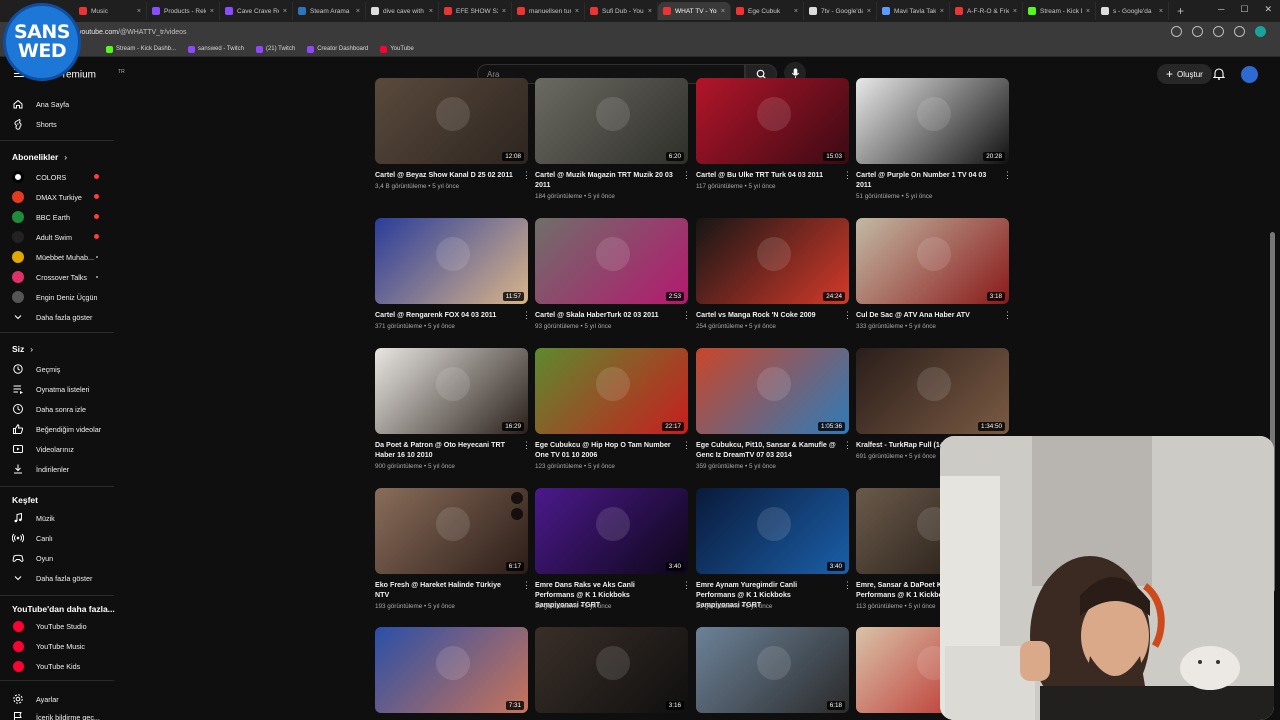 The width and height of the screenshot is (1280, 720). Describe the element at coordinates (766, 175) in the screenshot. I see `video-title: Cartel @ Bu Ulke TRT Turk 04 03 2011` at that location.